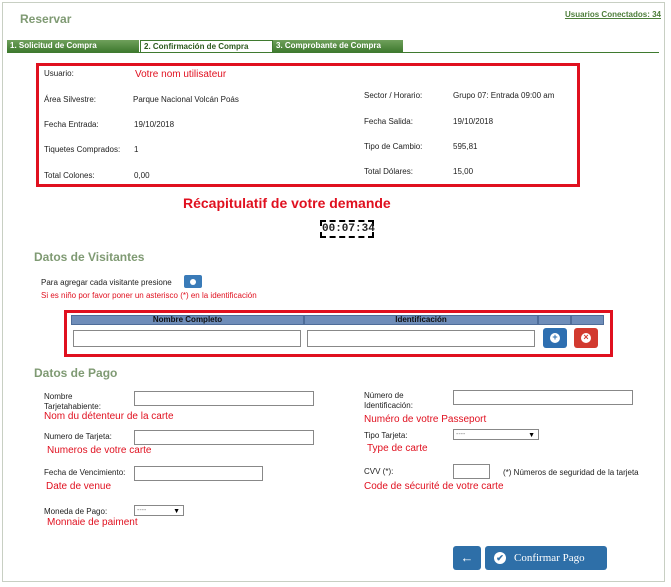 This screenshot has height=587, width=671. I want to click on visitor-name-input, so click(187, 338).